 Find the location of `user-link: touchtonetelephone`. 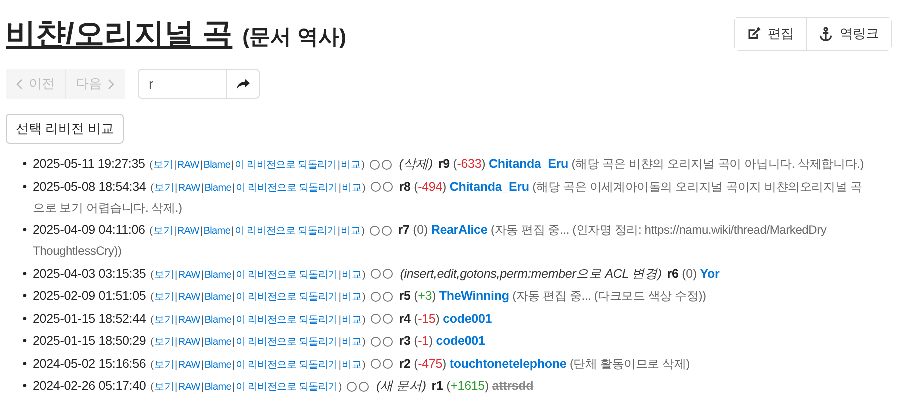

user-link: touchtonetelephone is located at coordinates (508, 363).